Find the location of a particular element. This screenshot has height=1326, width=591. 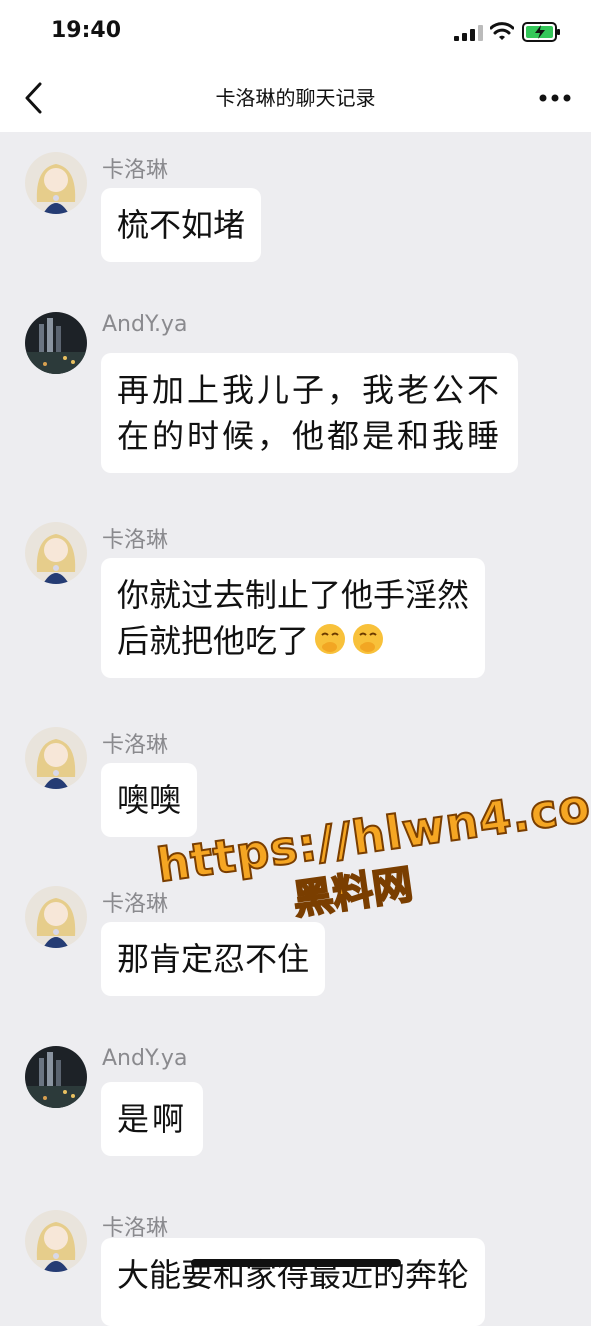

message-text: 你就过去制止了他手淫然 后就把他吃了 is located at coordinates (293, 618).